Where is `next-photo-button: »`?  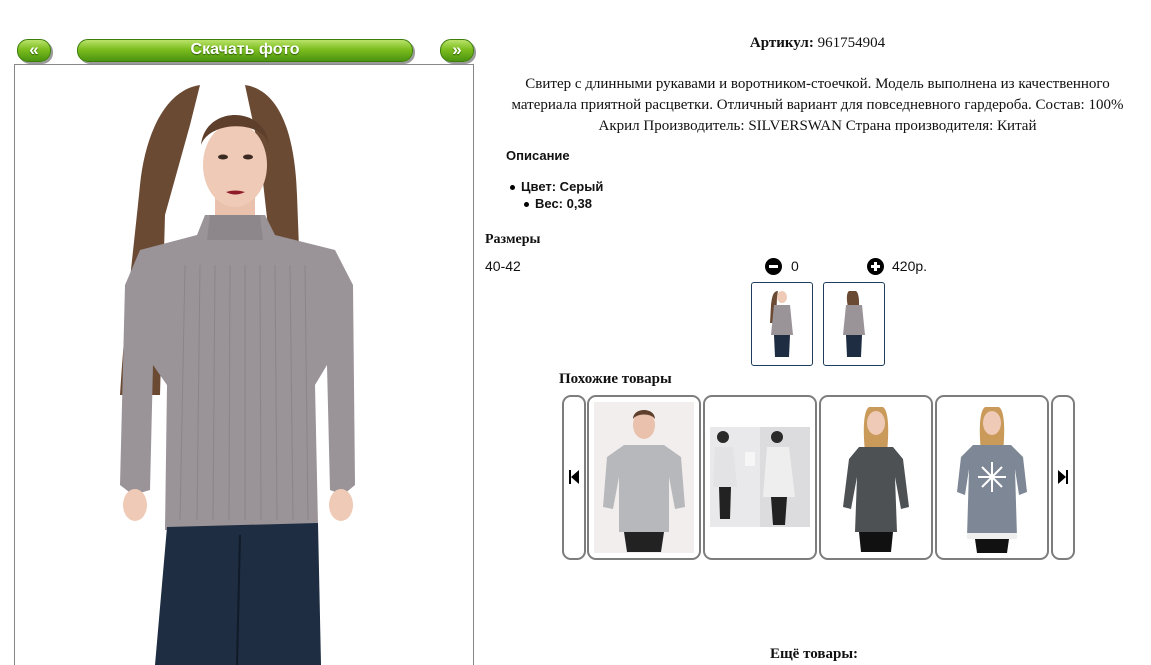
next-photo-button: » is located at coordinates (457, 50).